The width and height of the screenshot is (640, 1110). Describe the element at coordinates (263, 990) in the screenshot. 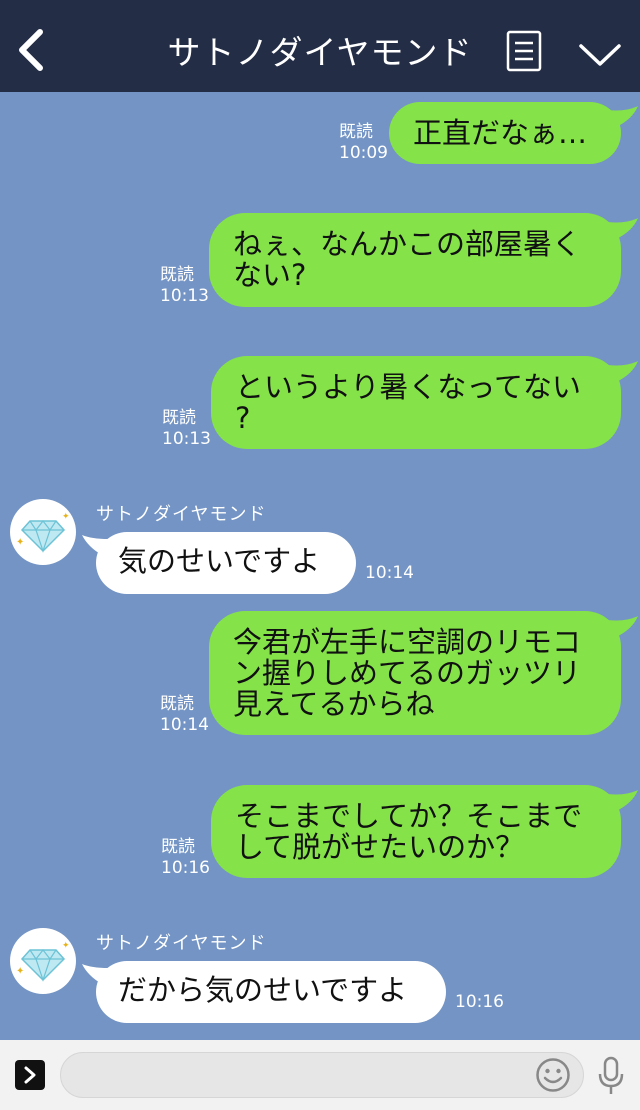

I see `message-text: だから気のせいですよ` at that location.